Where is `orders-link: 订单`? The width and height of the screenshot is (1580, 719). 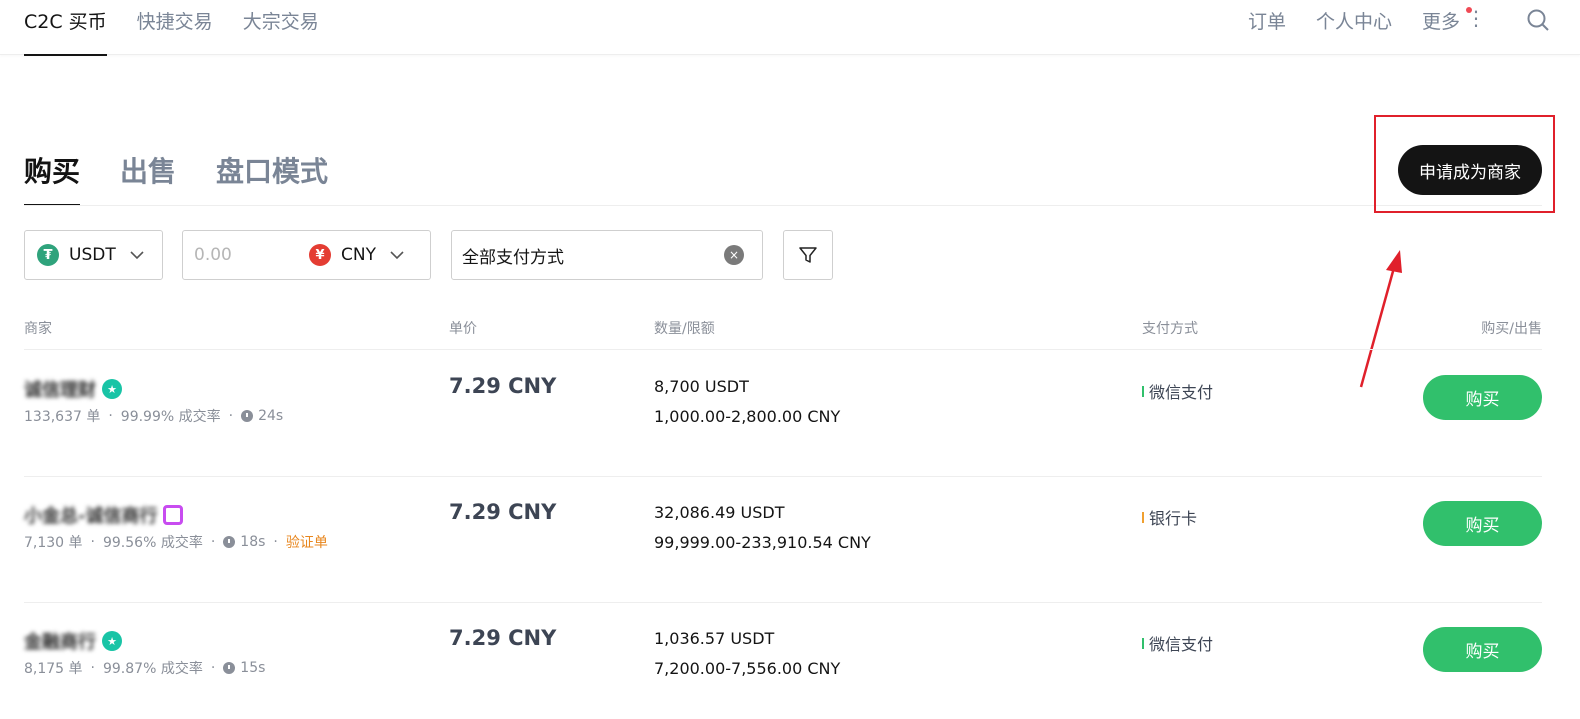
orders-link: 订单 is located at coordinates (1267, 17).